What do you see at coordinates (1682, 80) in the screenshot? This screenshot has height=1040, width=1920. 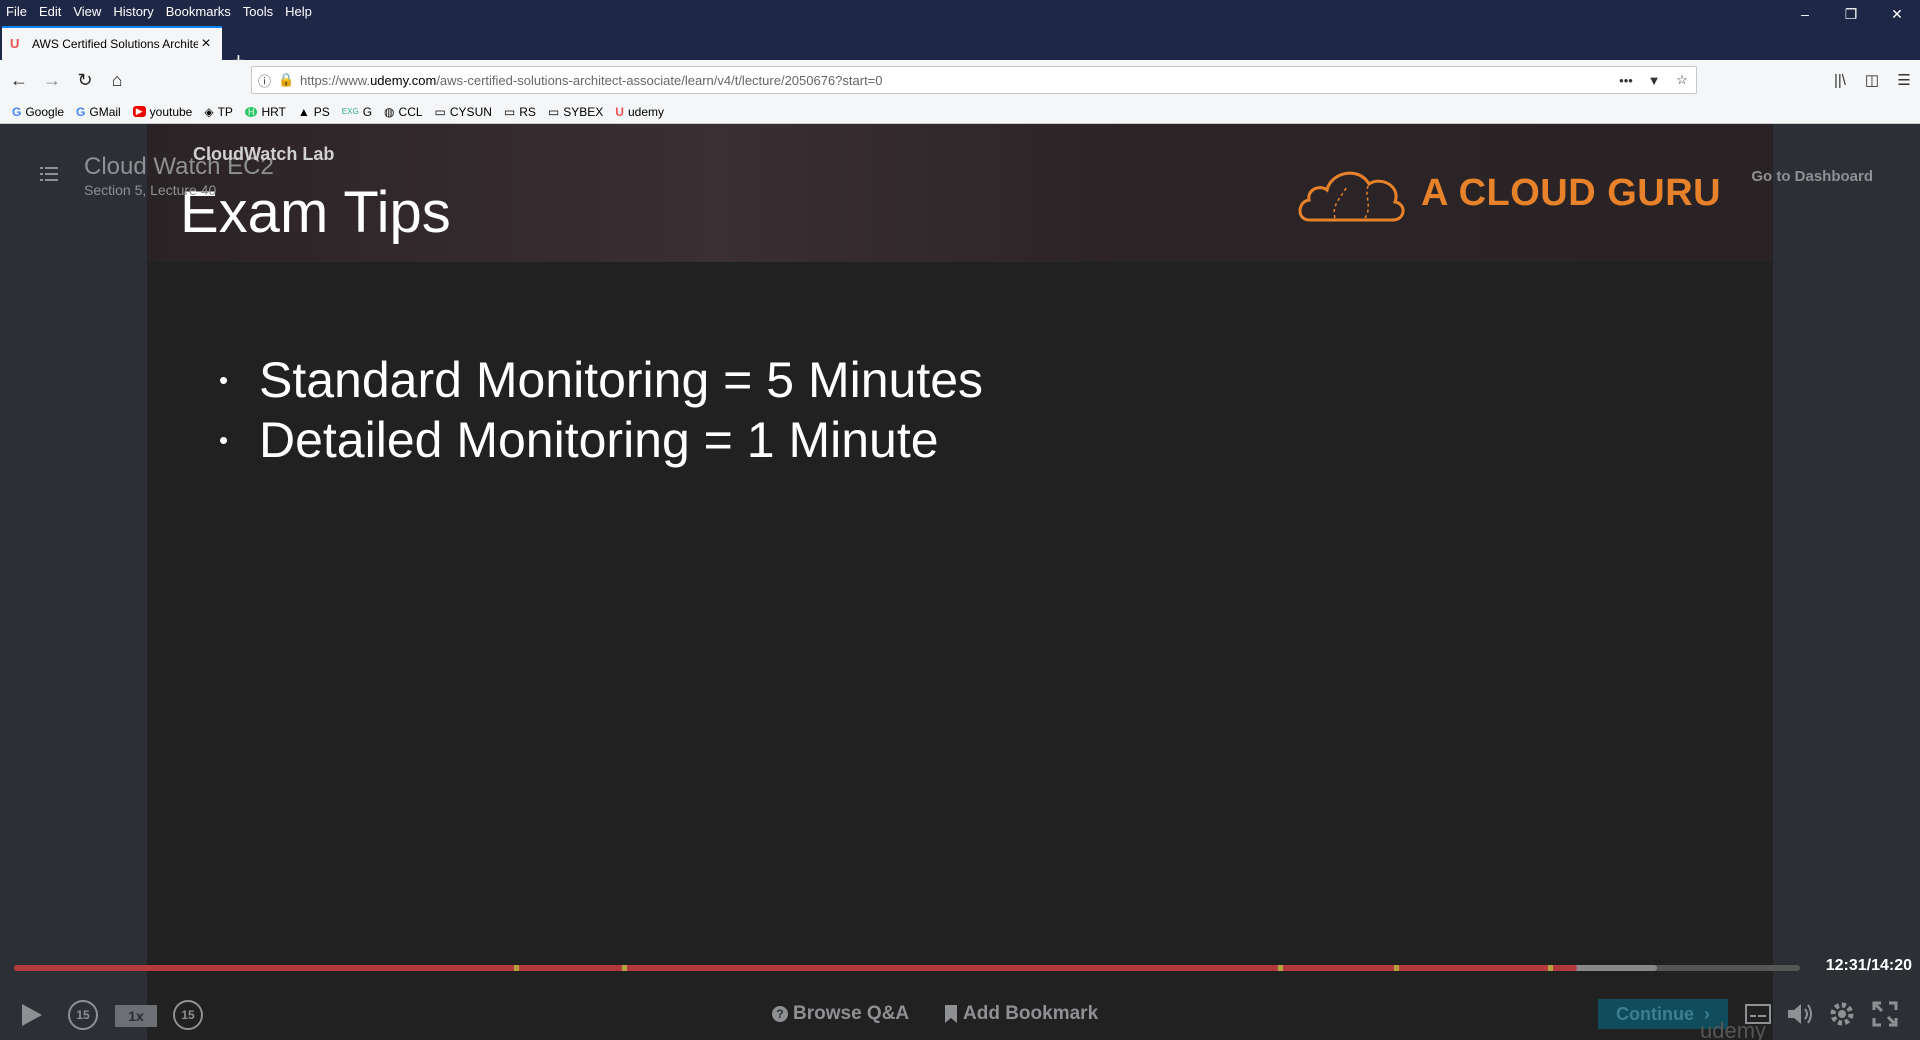 I see `star-icon: ☆` at bounding box center [1682, 80].